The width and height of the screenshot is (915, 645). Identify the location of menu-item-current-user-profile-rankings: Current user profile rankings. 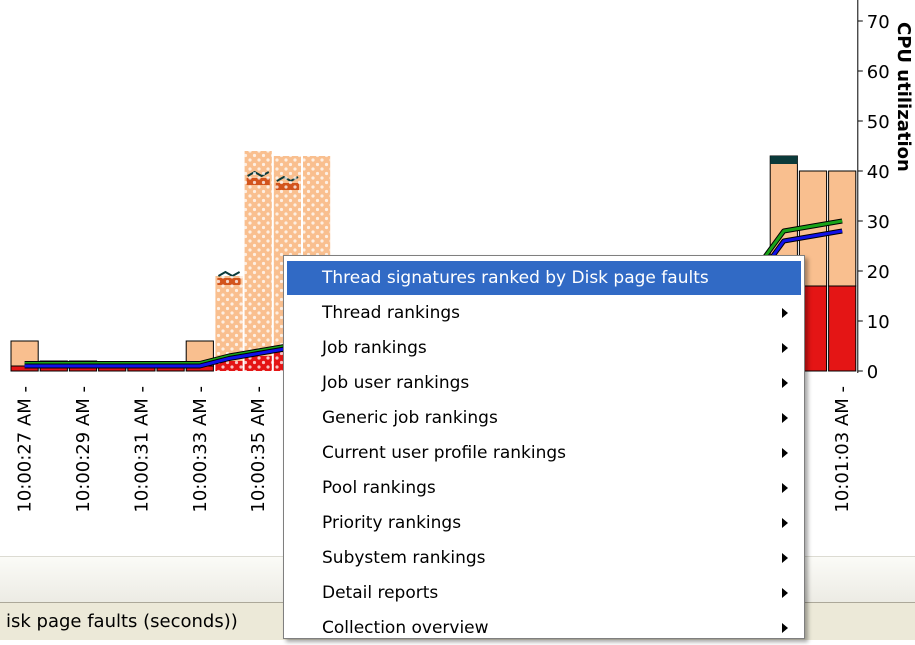
(544, 453).